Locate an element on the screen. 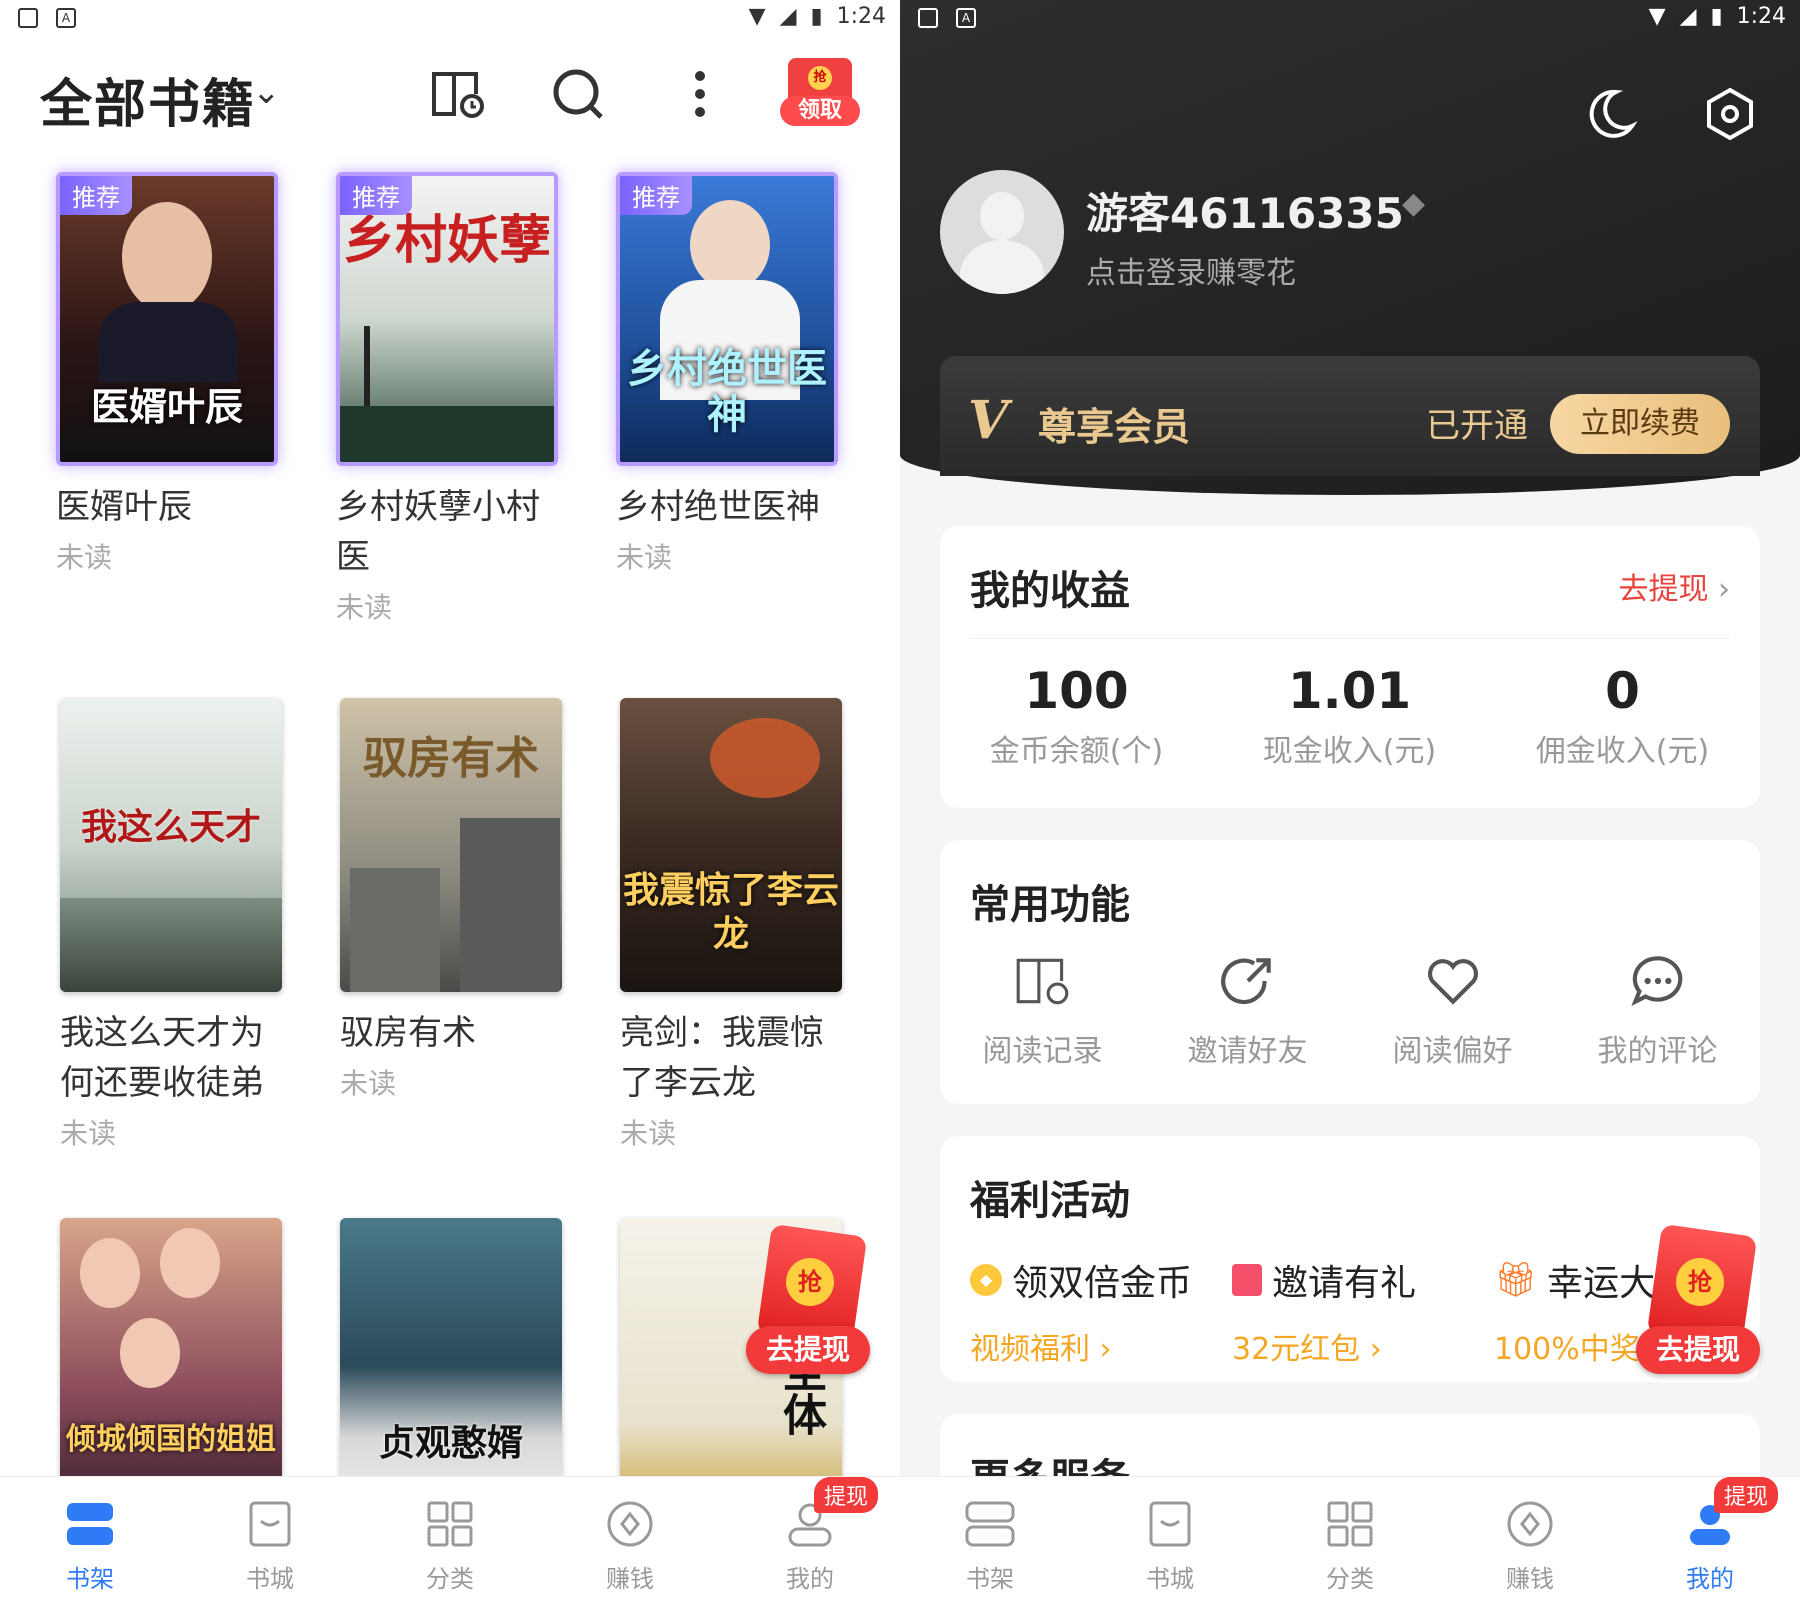 This screenshot has height=1600, width=1800. cover-title: 乡村绝世医神 is located at coordinates (727, 391).